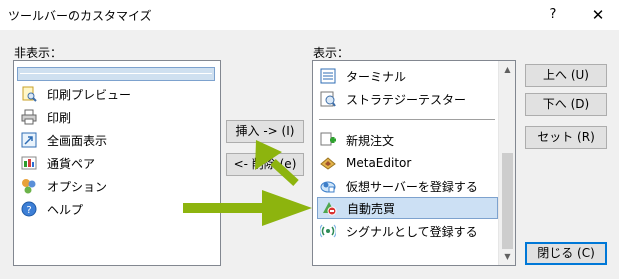 The height and width of the screenshot is (279, 619). Describe the element at coordinates (328, 140) in the screenshot. I see `new-order-icon` at that location.